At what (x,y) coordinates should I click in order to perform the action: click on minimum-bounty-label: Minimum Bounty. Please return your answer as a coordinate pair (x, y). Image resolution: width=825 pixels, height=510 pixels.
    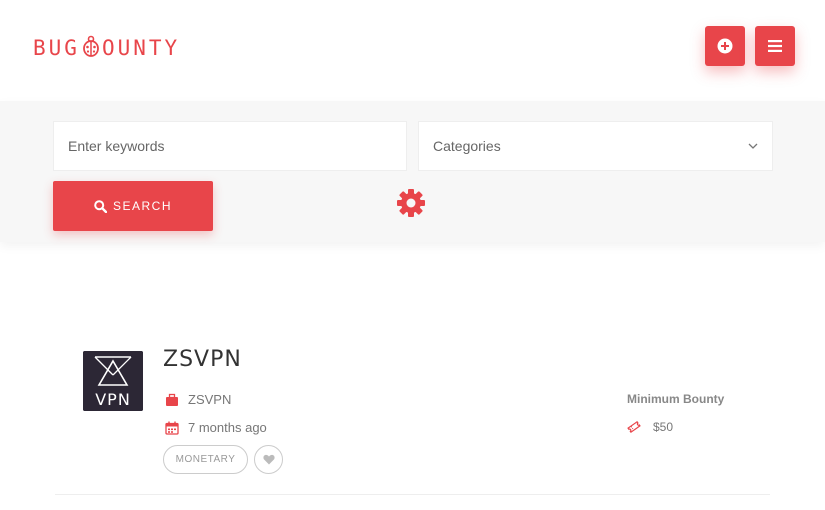
    Looking at the image, I should click on (676, 399).